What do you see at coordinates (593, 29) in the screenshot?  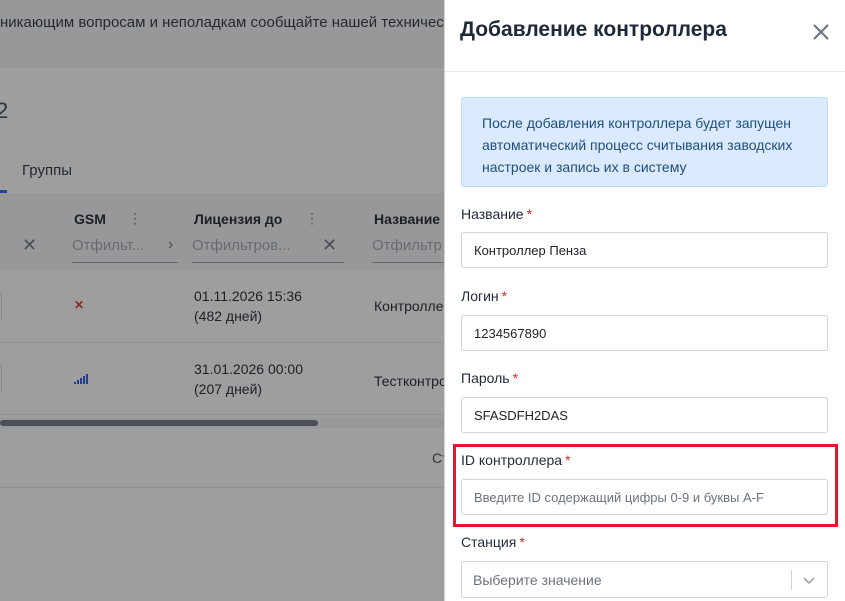 I see `drawer-title: Добавление контроллера` at bounding box center [593, 29].